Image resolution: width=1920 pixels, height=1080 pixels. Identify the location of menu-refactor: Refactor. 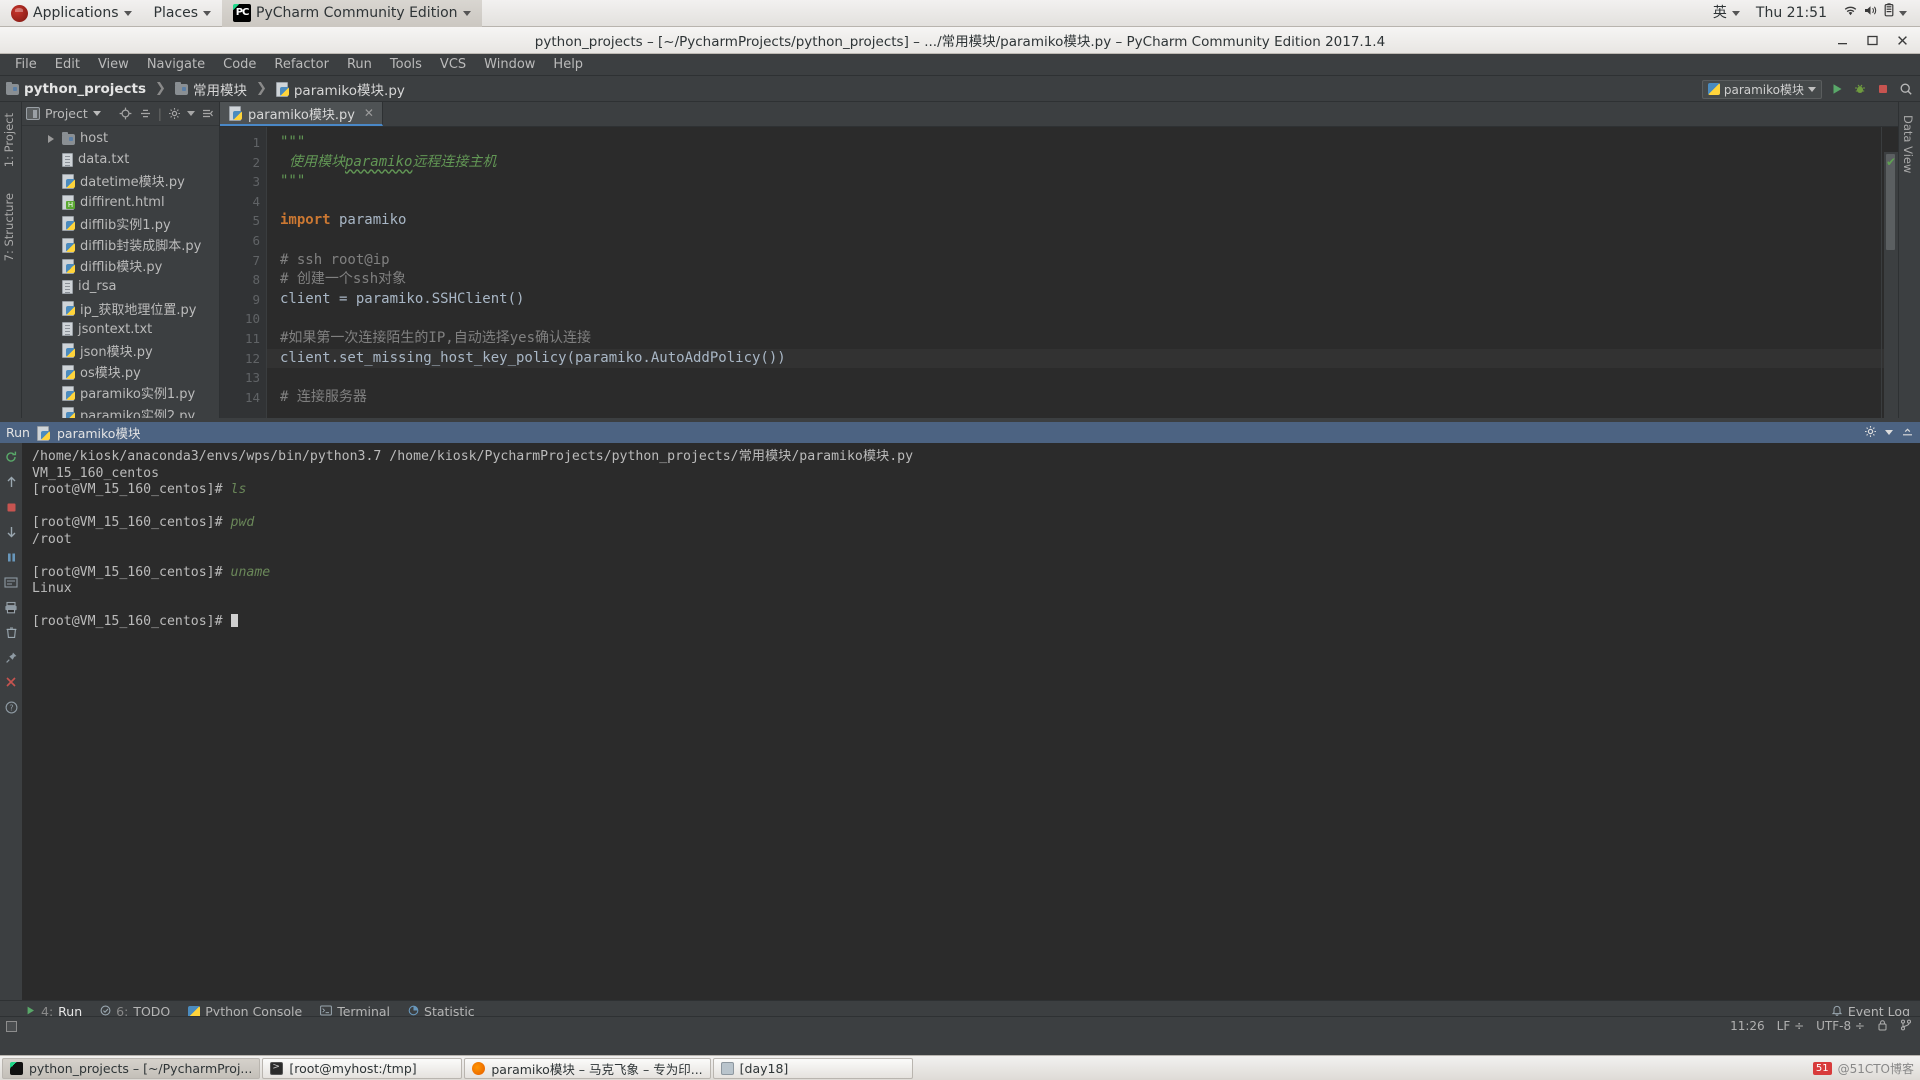
(301, 65).